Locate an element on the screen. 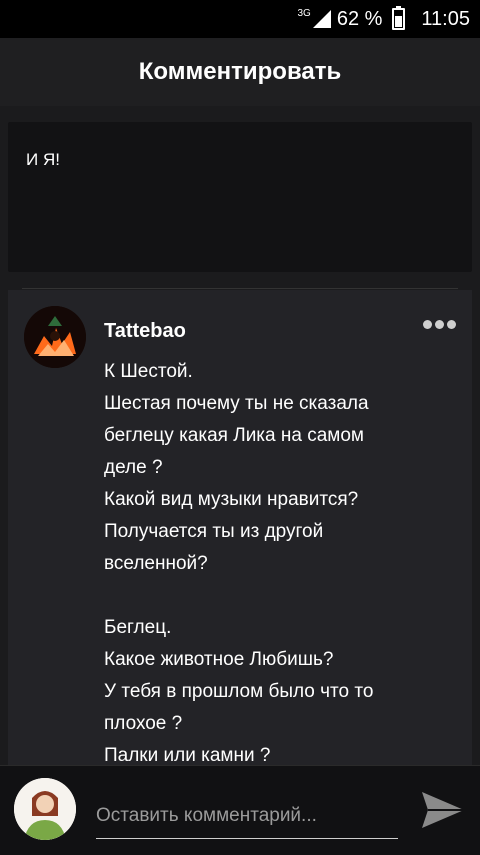 The image size is (480, 855). comment-line: Какое животное Любишь? is located at coordinates (219, 659).